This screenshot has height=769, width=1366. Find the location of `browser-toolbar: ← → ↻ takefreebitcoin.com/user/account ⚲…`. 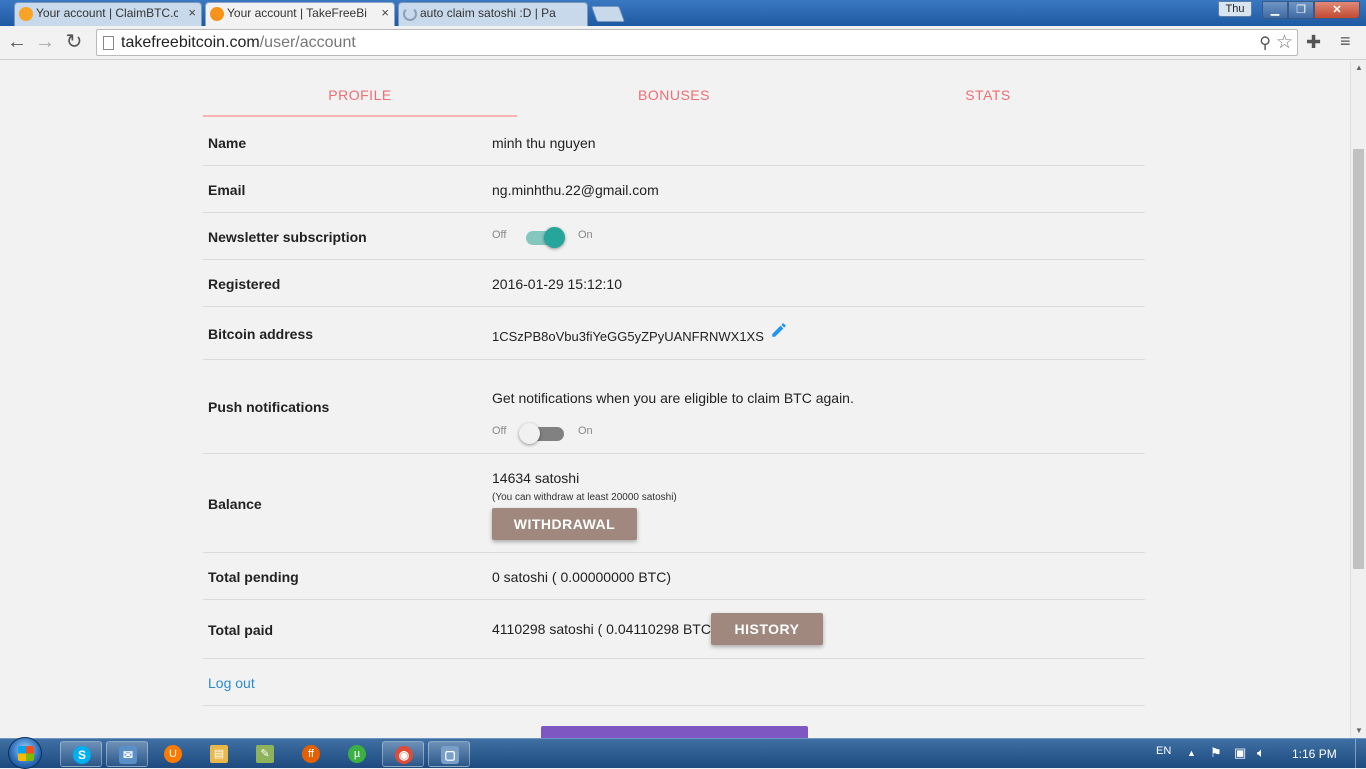

browser-toolbar: ← → ↻ takefreebitcoin.com/user/account ⚲… is located at coordinates (683, 43).